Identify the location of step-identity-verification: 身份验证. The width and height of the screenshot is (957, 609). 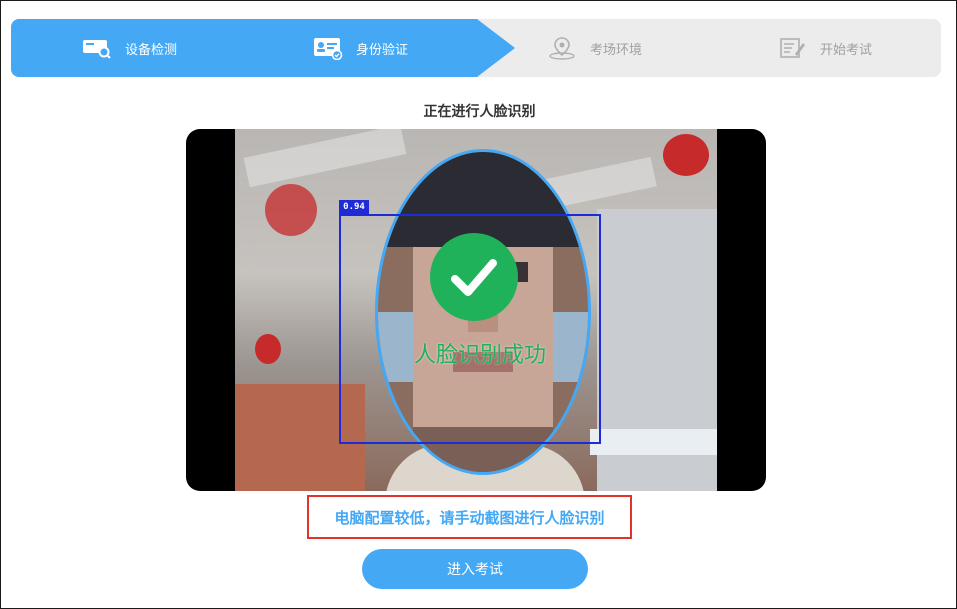
(360, 48).